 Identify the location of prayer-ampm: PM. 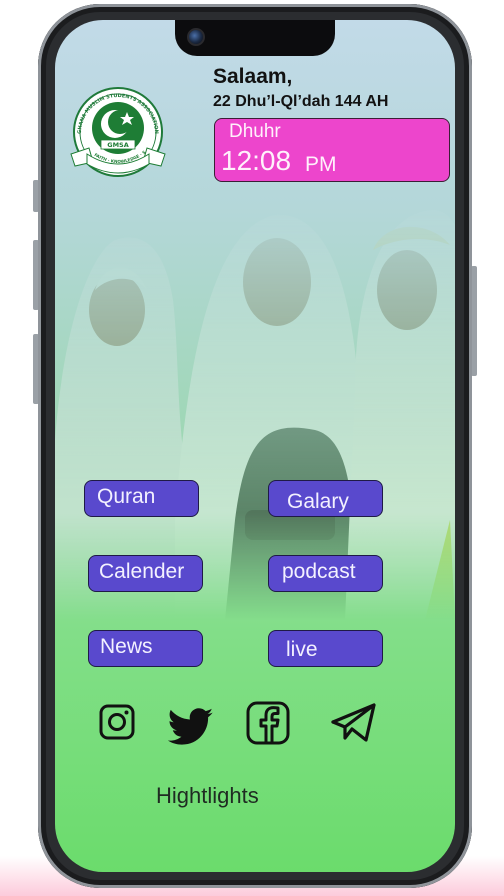
(321, 164).